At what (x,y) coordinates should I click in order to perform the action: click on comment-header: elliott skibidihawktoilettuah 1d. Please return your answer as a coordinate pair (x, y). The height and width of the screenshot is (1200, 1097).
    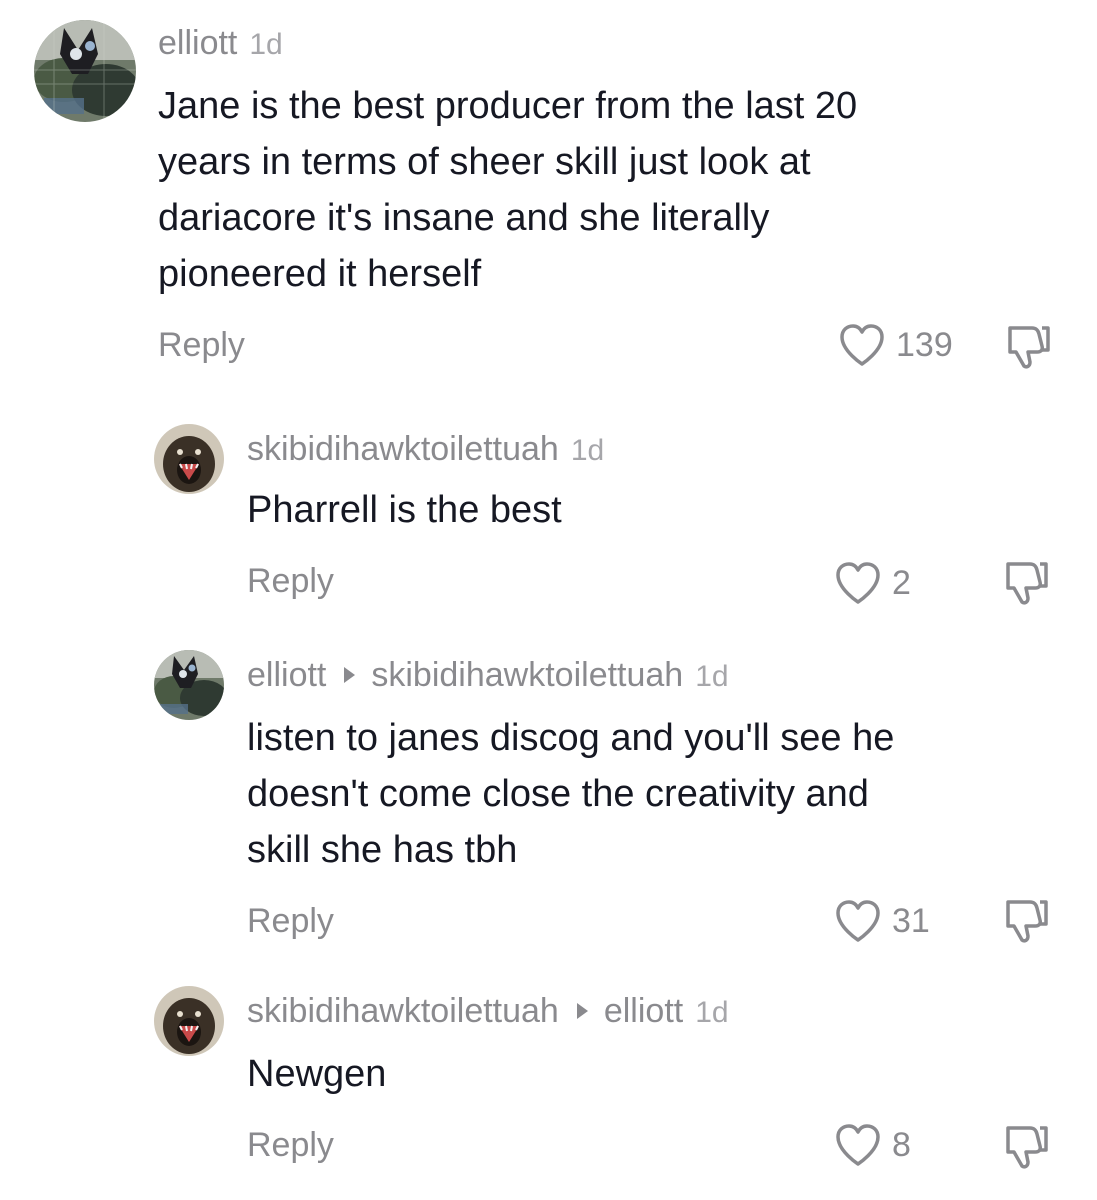
    Looking at the image, I should click on (488, 675).